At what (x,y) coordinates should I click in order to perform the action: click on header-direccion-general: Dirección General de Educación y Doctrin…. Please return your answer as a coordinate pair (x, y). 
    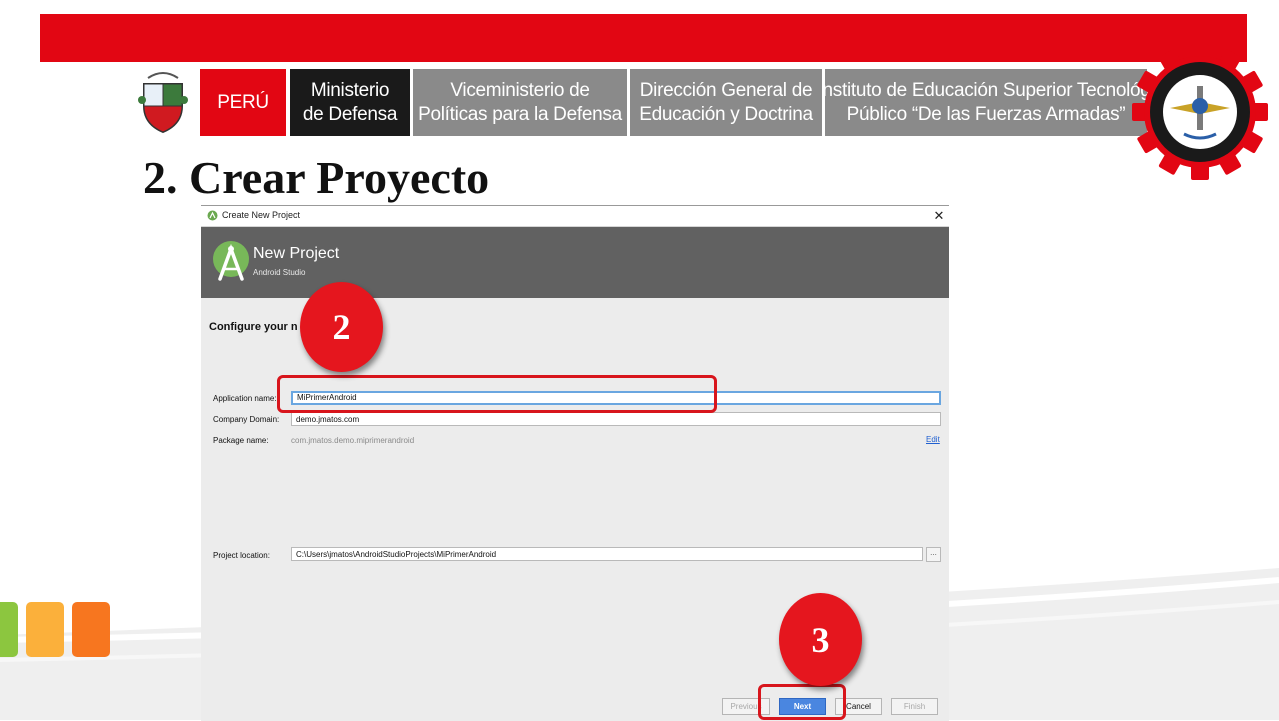
    Looking at the image, I should click on (726, 102).